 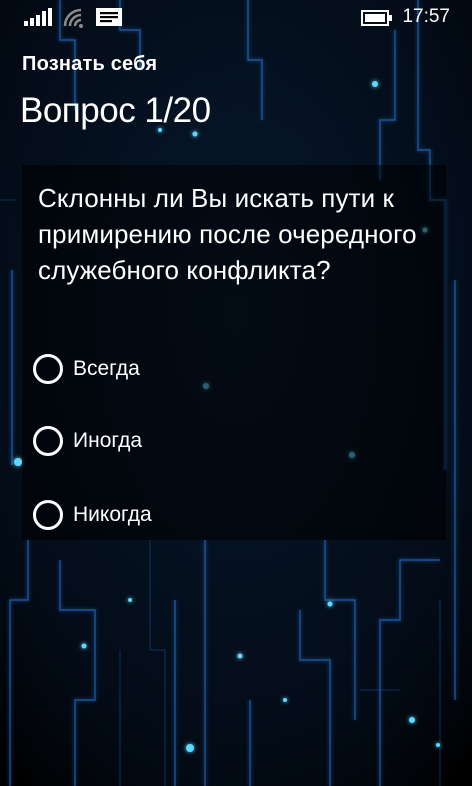 I want to click on option-label: Никогда, so click(x=112, y=514).